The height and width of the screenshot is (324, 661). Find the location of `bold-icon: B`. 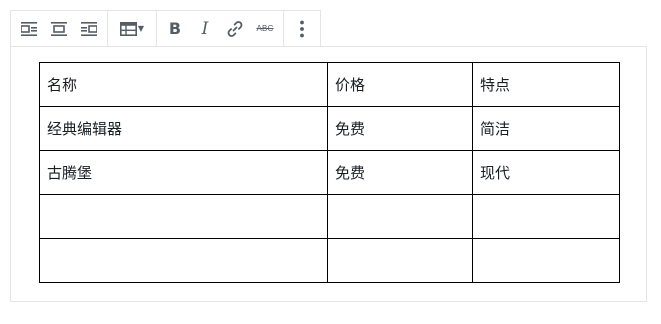

bold-icon: B is located at coordinates (175, 29).